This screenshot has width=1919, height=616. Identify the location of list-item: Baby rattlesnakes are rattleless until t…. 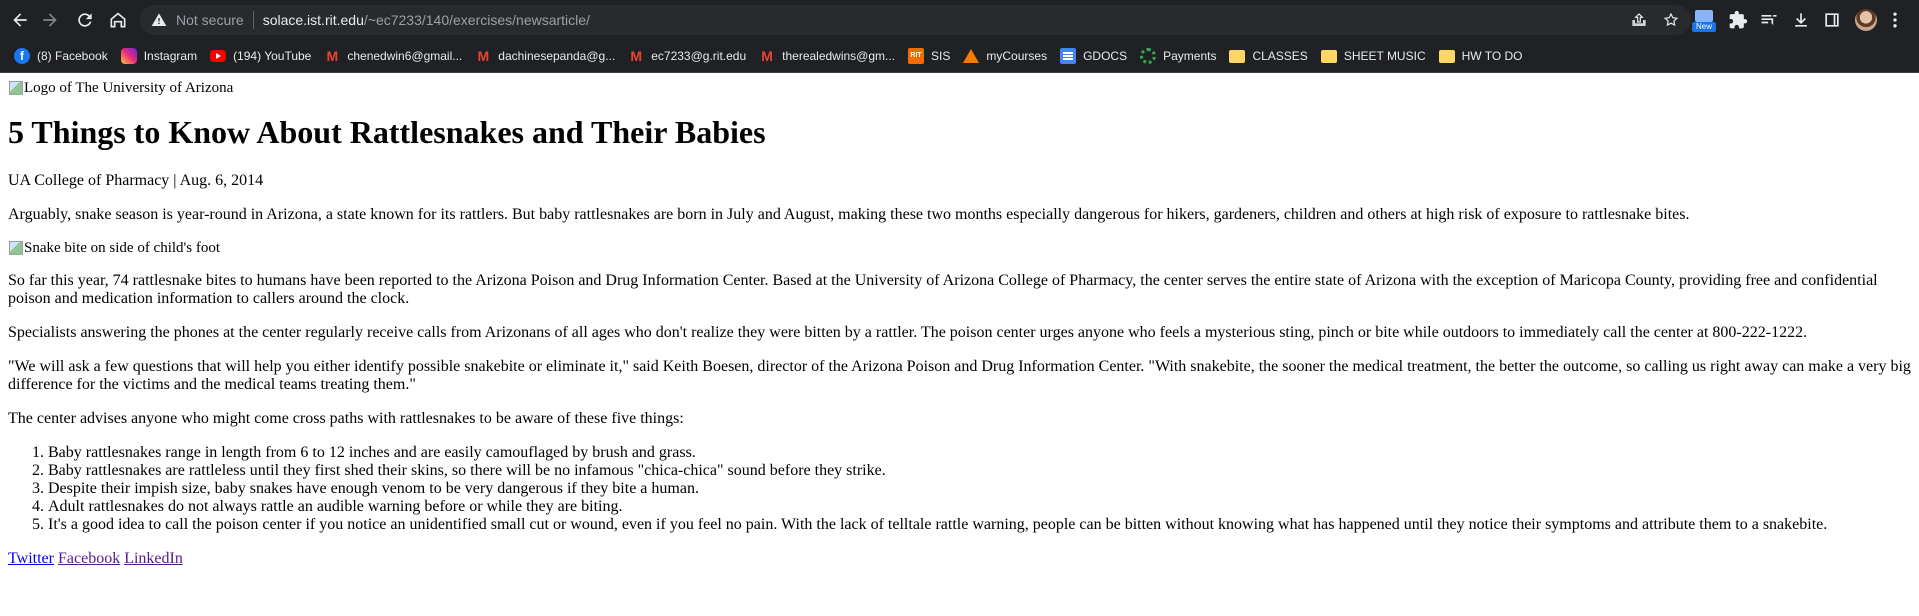
(979, 471).